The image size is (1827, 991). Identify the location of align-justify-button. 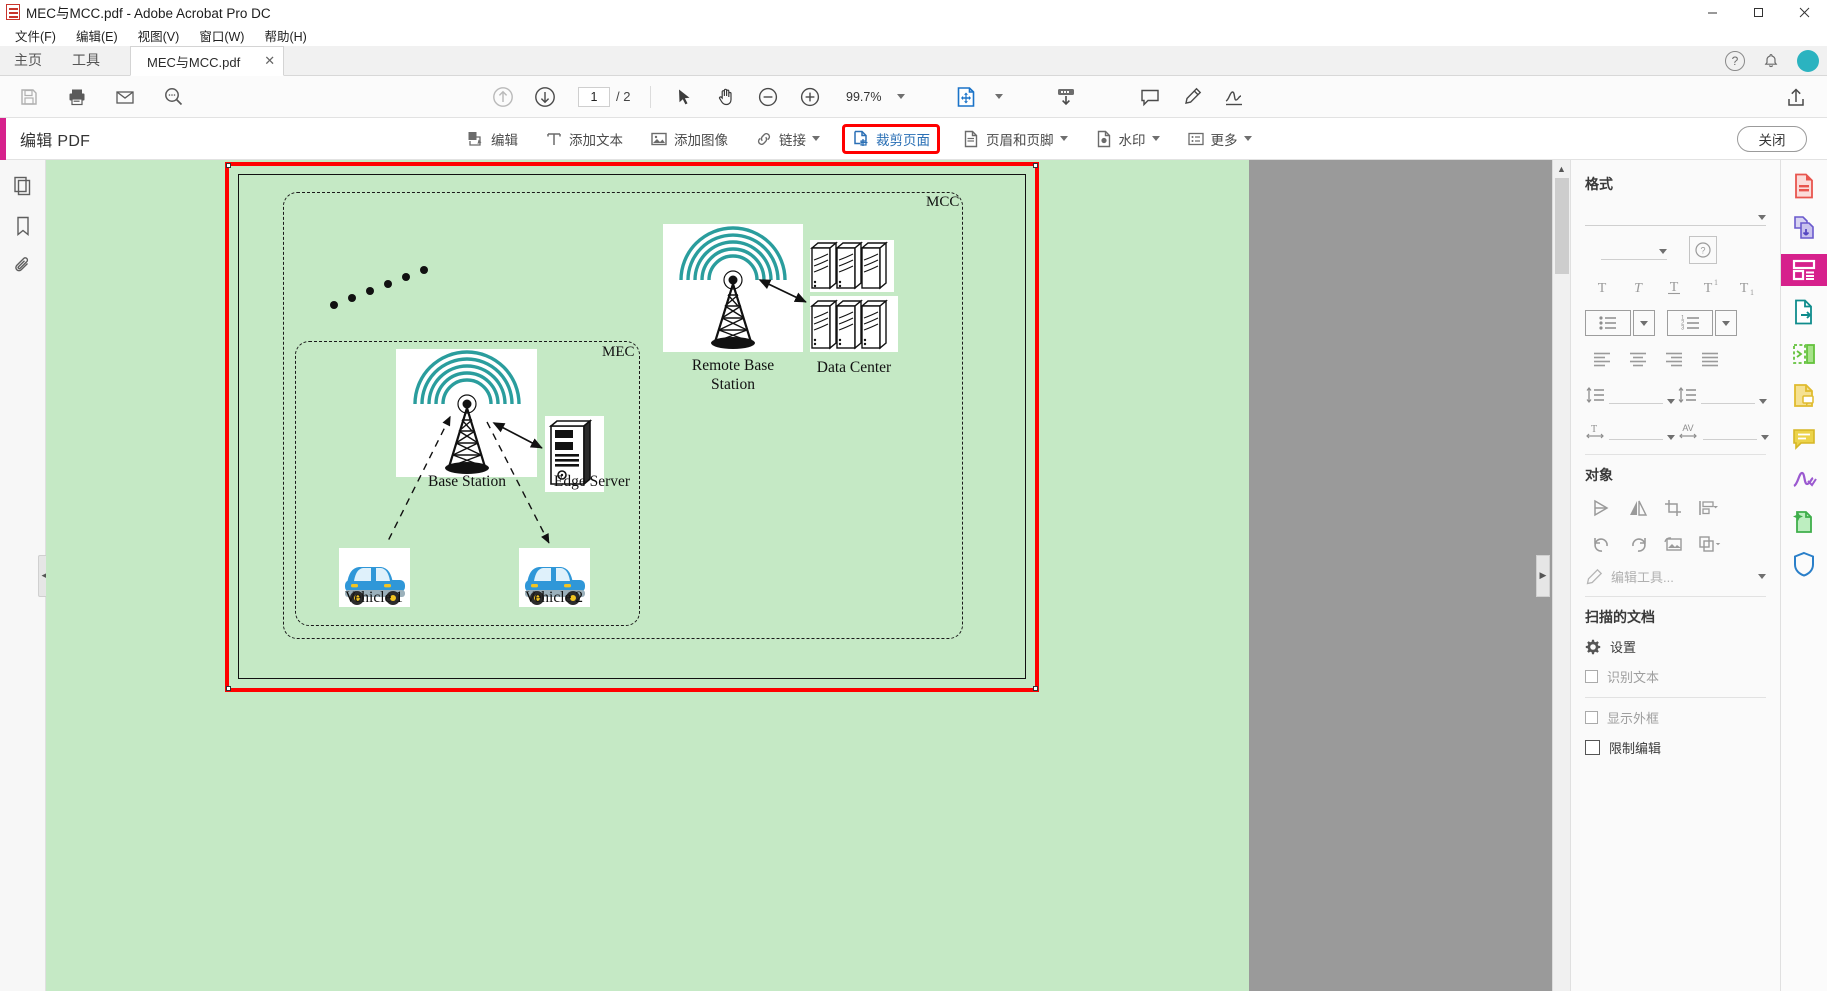
(1710, 359).